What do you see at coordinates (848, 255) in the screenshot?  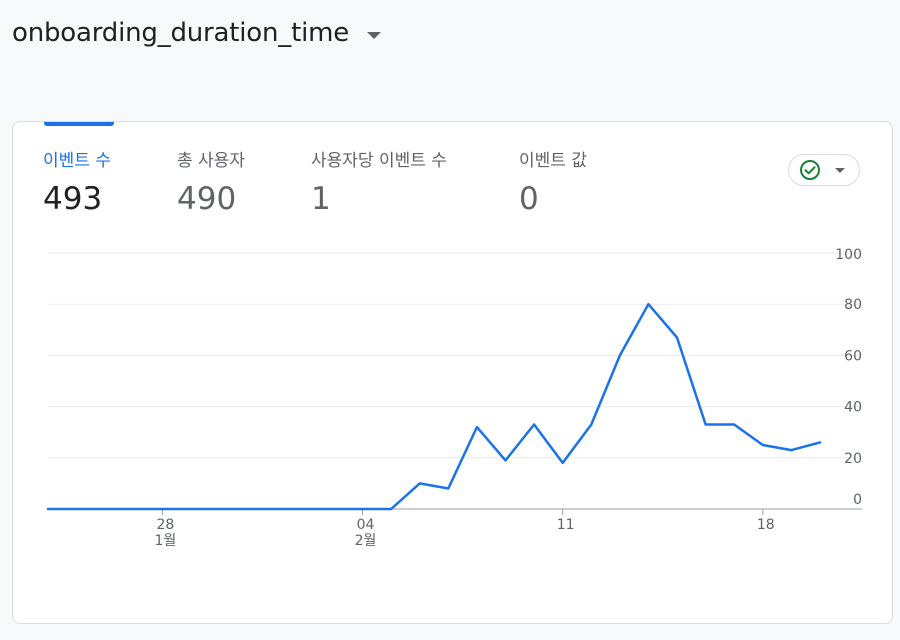 I see `y-tick-label: 100` at bounding box center [848, 255].